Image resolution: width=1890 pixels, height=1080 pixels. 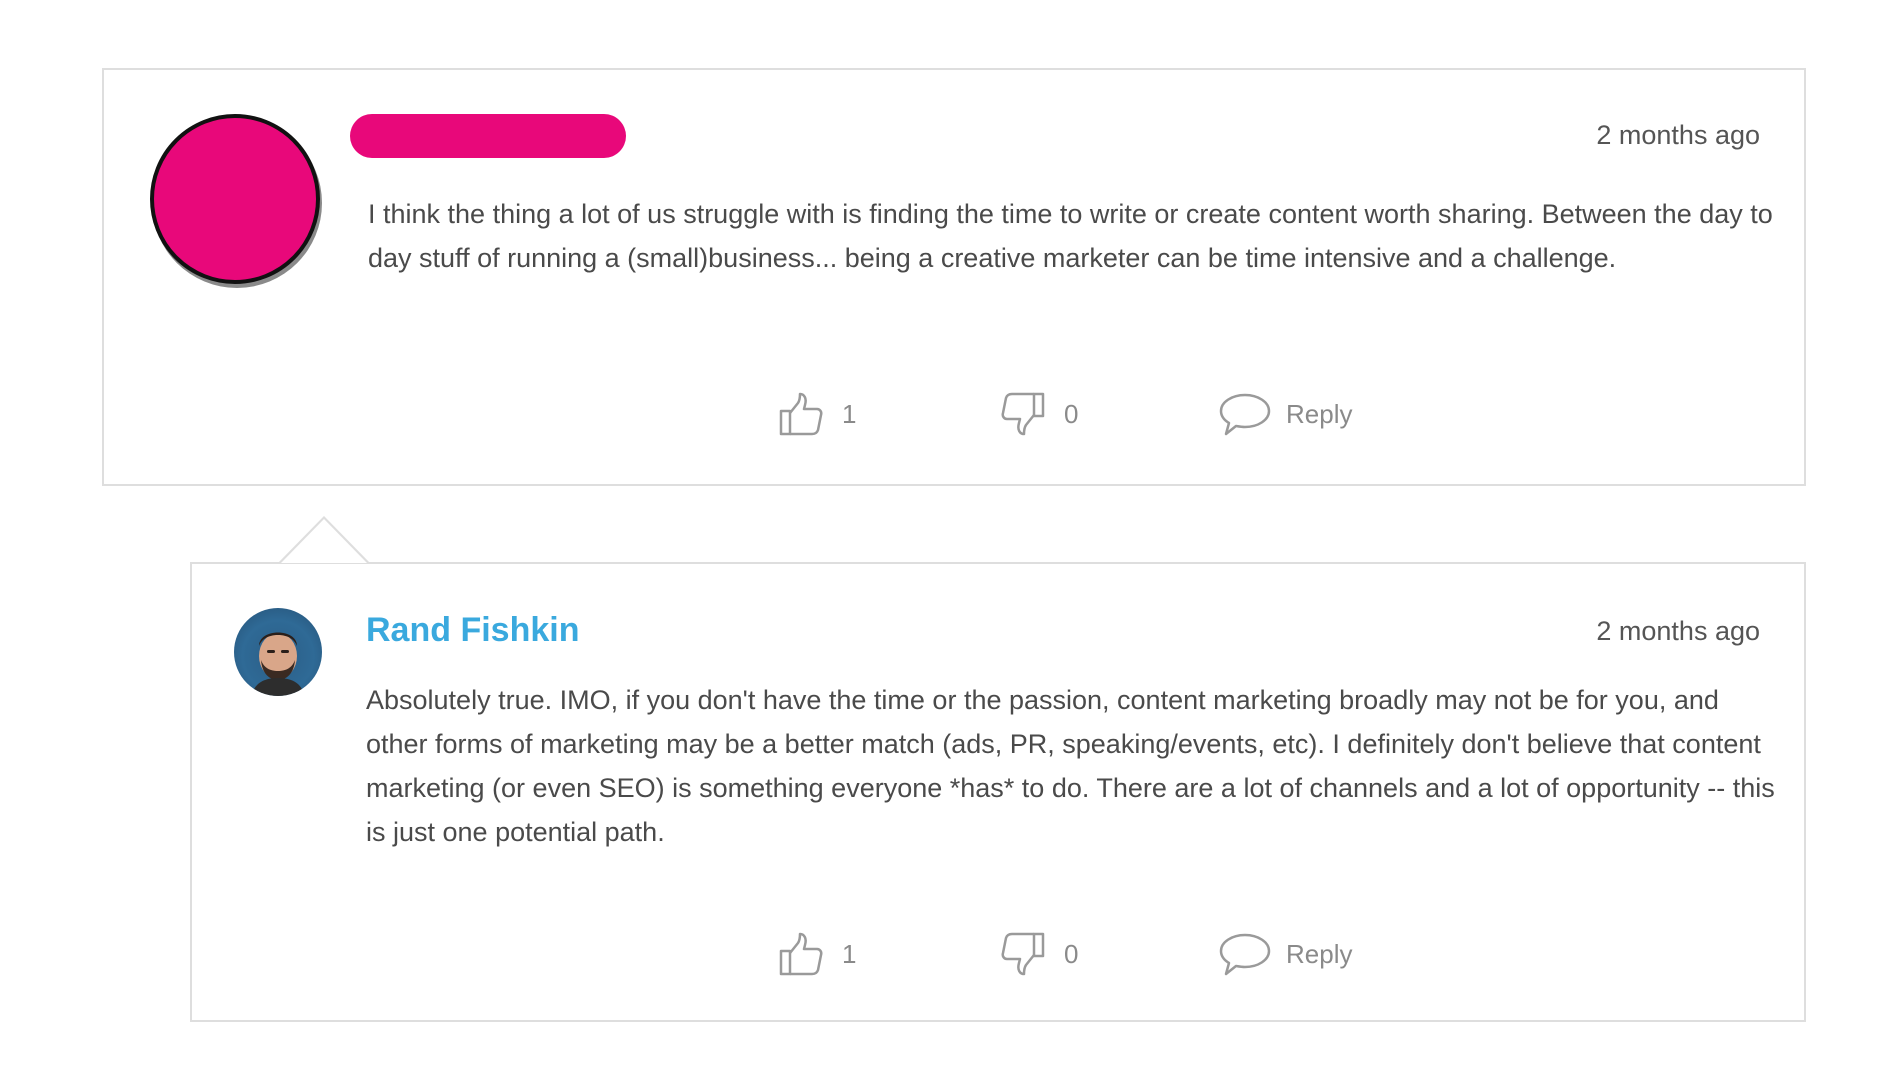 I want to click on author-name-link: Rand Fishkin, so click(x=472, y=630).